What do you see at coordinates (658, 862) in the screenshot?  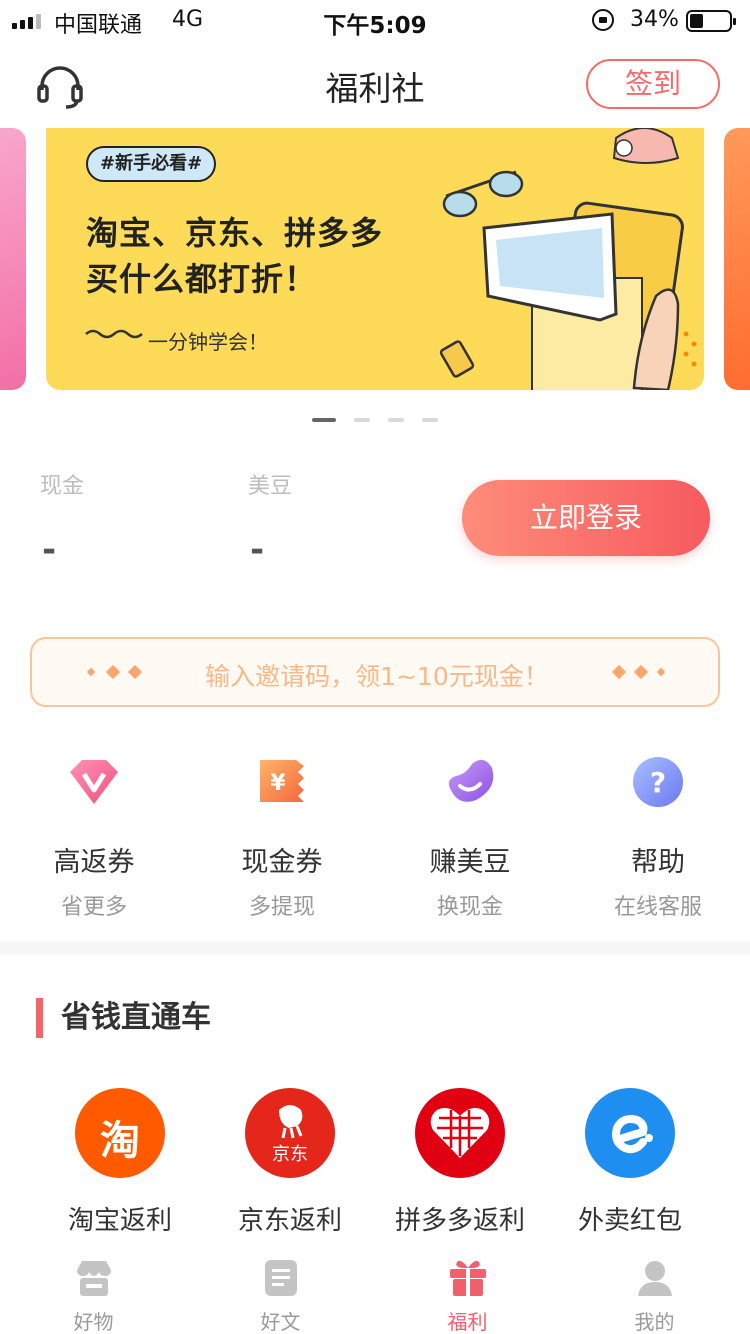 I see `feature-title: 帮助` at bounding box center [658, 862].